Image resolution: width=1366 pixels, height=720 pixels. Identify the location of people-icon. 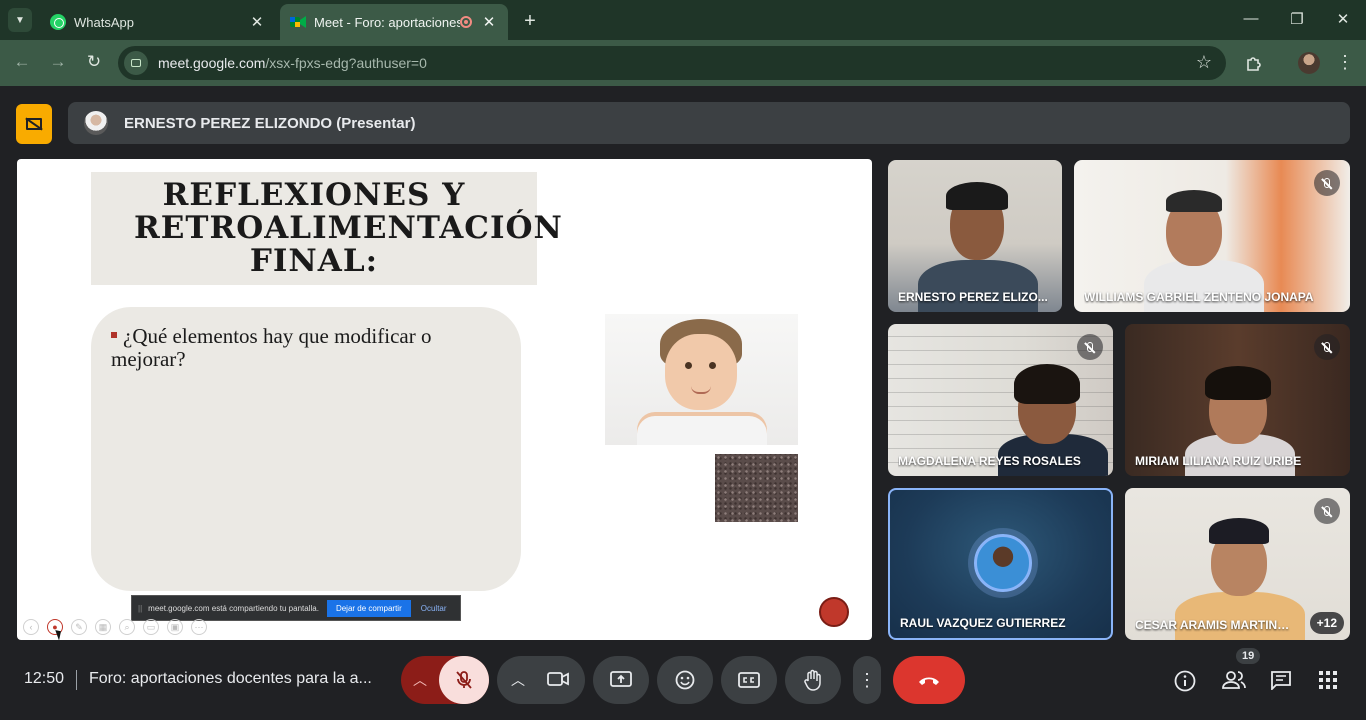
(1234, 680).